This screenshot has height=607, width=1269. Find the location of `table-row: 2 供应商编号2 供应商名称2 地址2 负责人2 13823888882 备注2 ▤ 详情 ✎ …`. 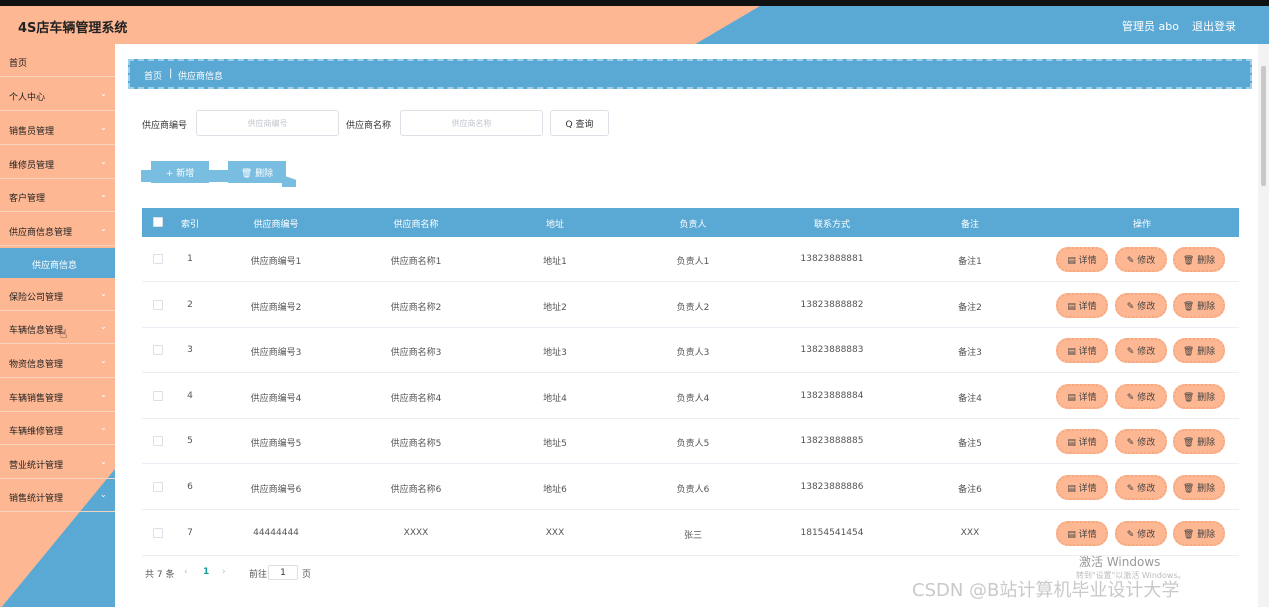

table-row: 2 供应商编号2 供应商名称2 地址2 负责人2 13823888882 备注2 ▤ 详情 ✎ … is located at coordinates (690, 305).